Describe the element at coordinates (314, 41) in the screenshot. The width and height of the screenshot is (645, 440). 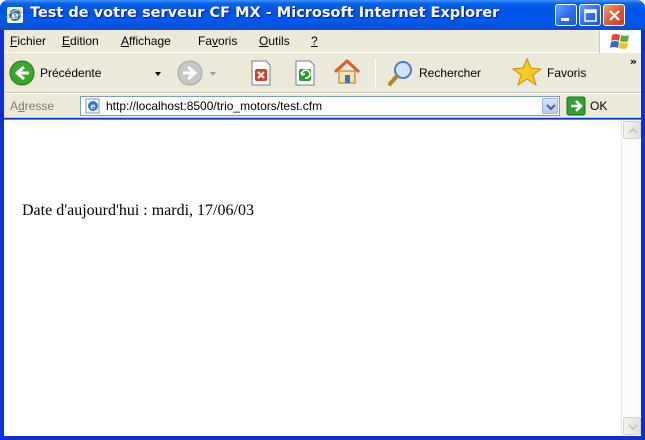
I see `menu-help: ?` at that location.